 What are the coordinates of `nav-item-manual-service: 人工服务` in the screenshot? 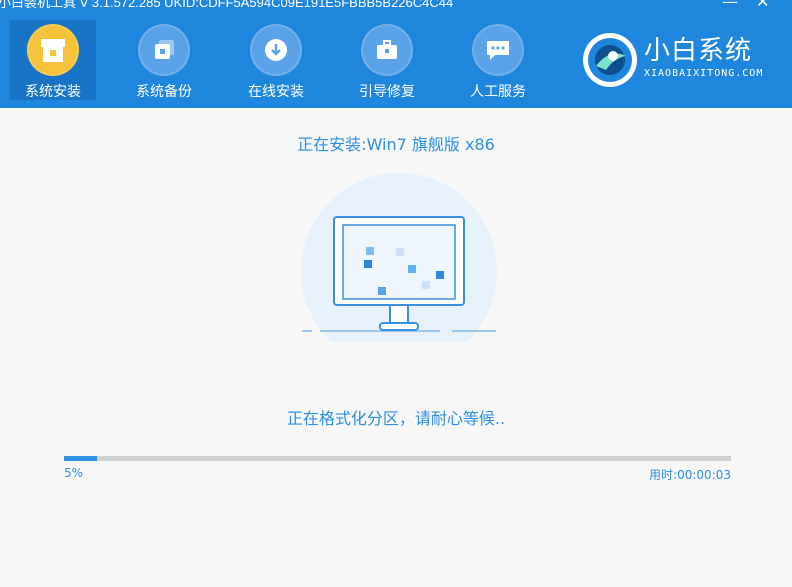 It's located at (498, 60).